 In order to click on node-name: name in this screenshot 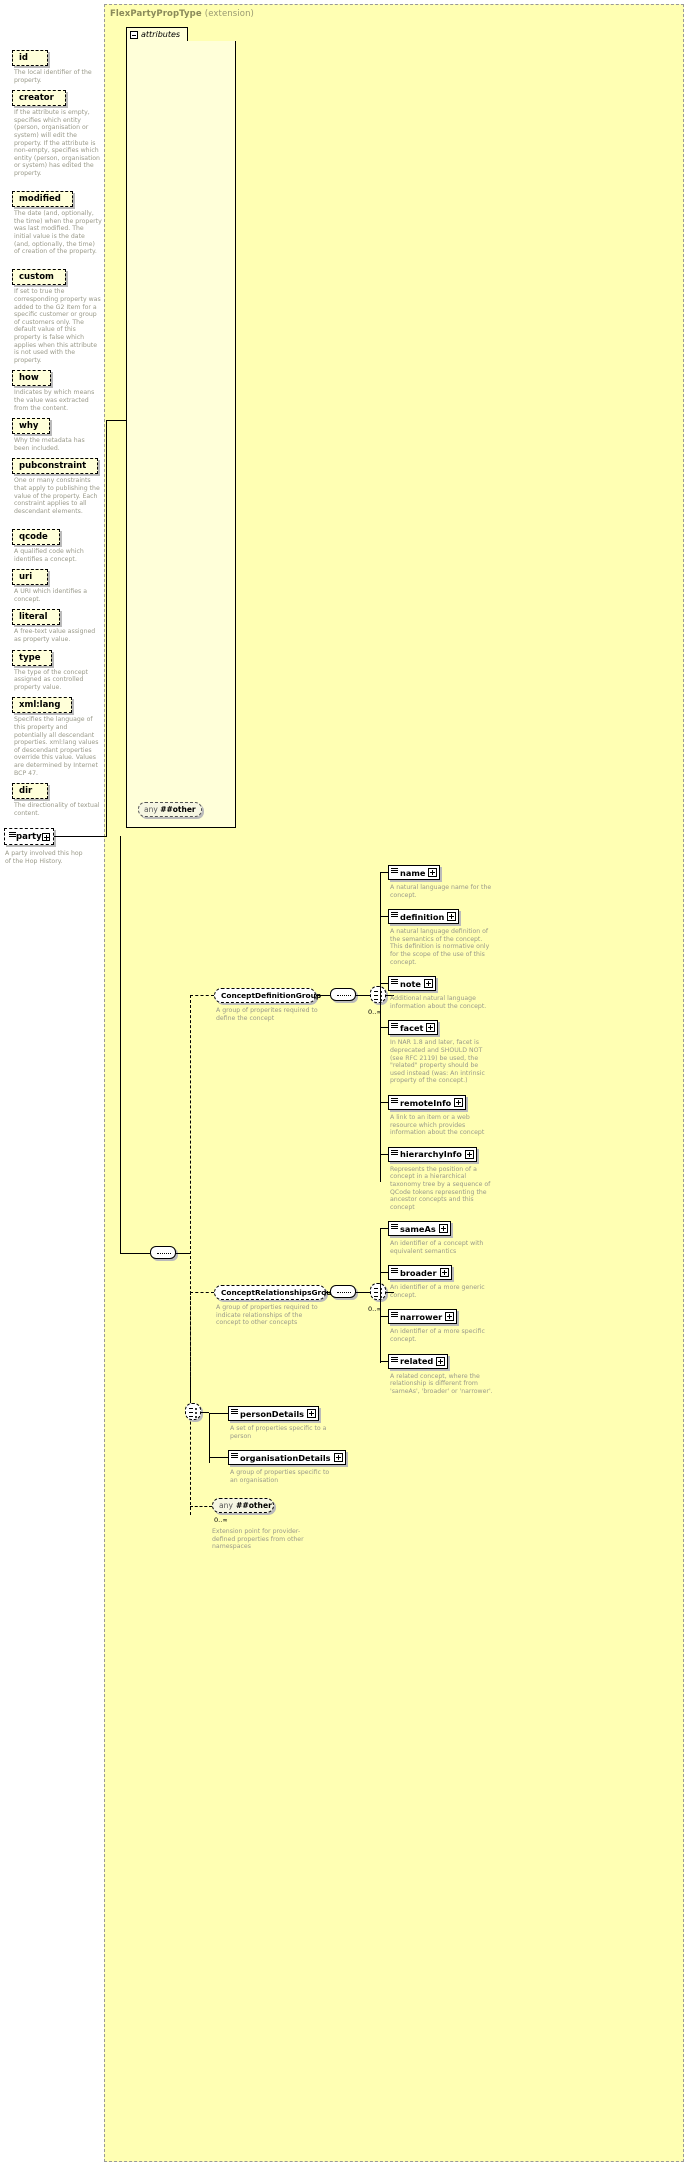, I will do `click(414, 872)`.